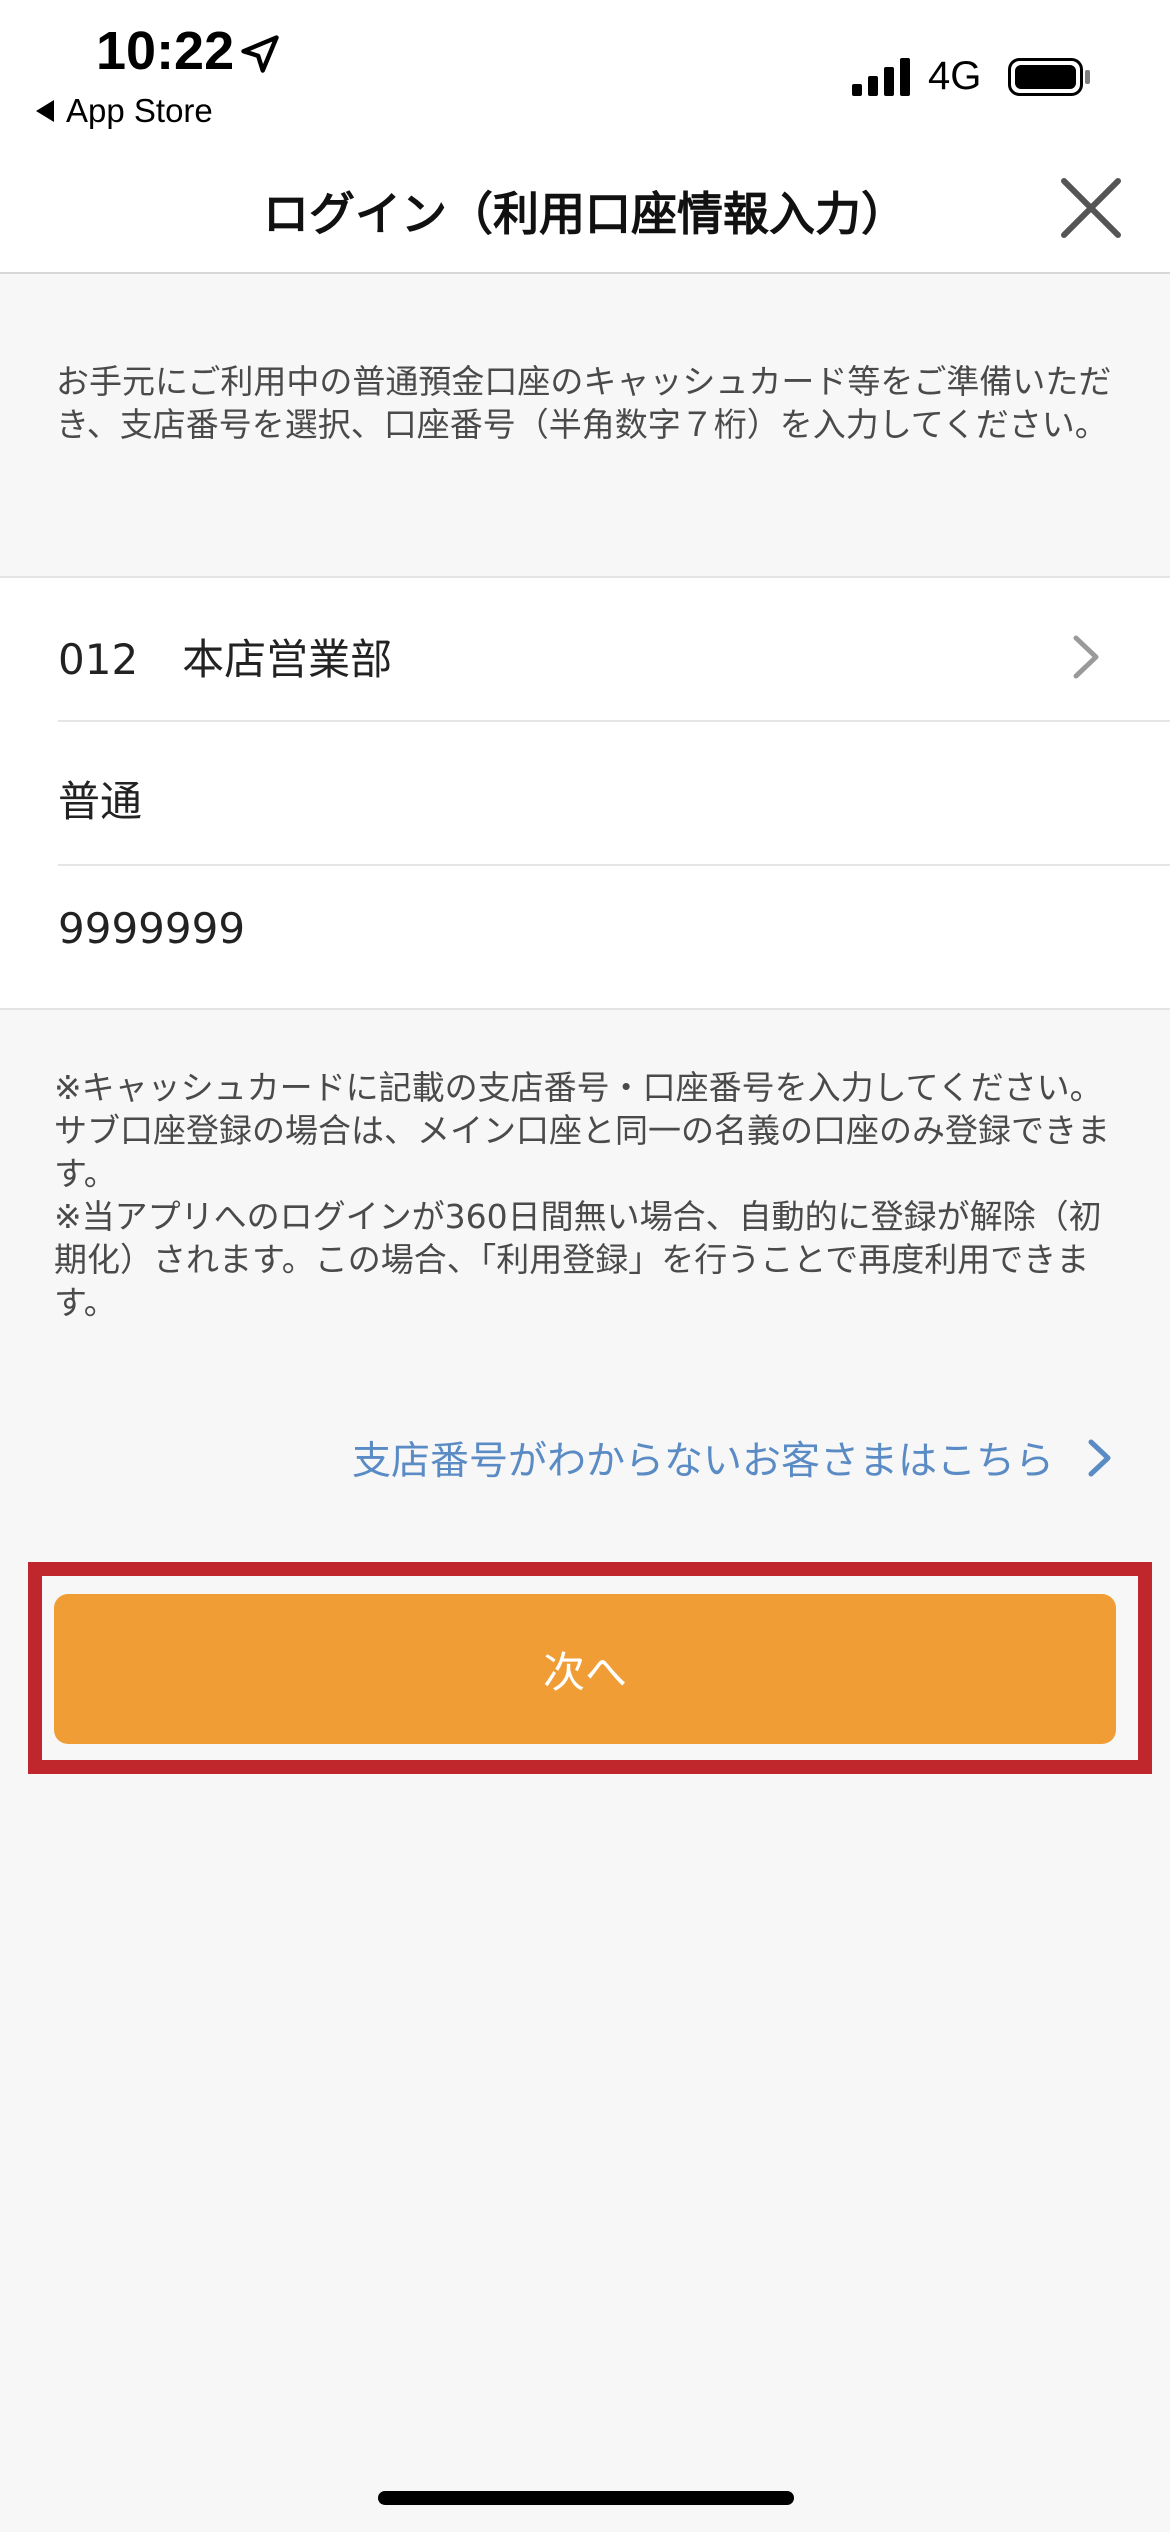 The width and height of the screenshot is (1170, 2532). I want to click on branch-help-link: 支店番号がわからないお客さまはこちら, so click(733, 1458).